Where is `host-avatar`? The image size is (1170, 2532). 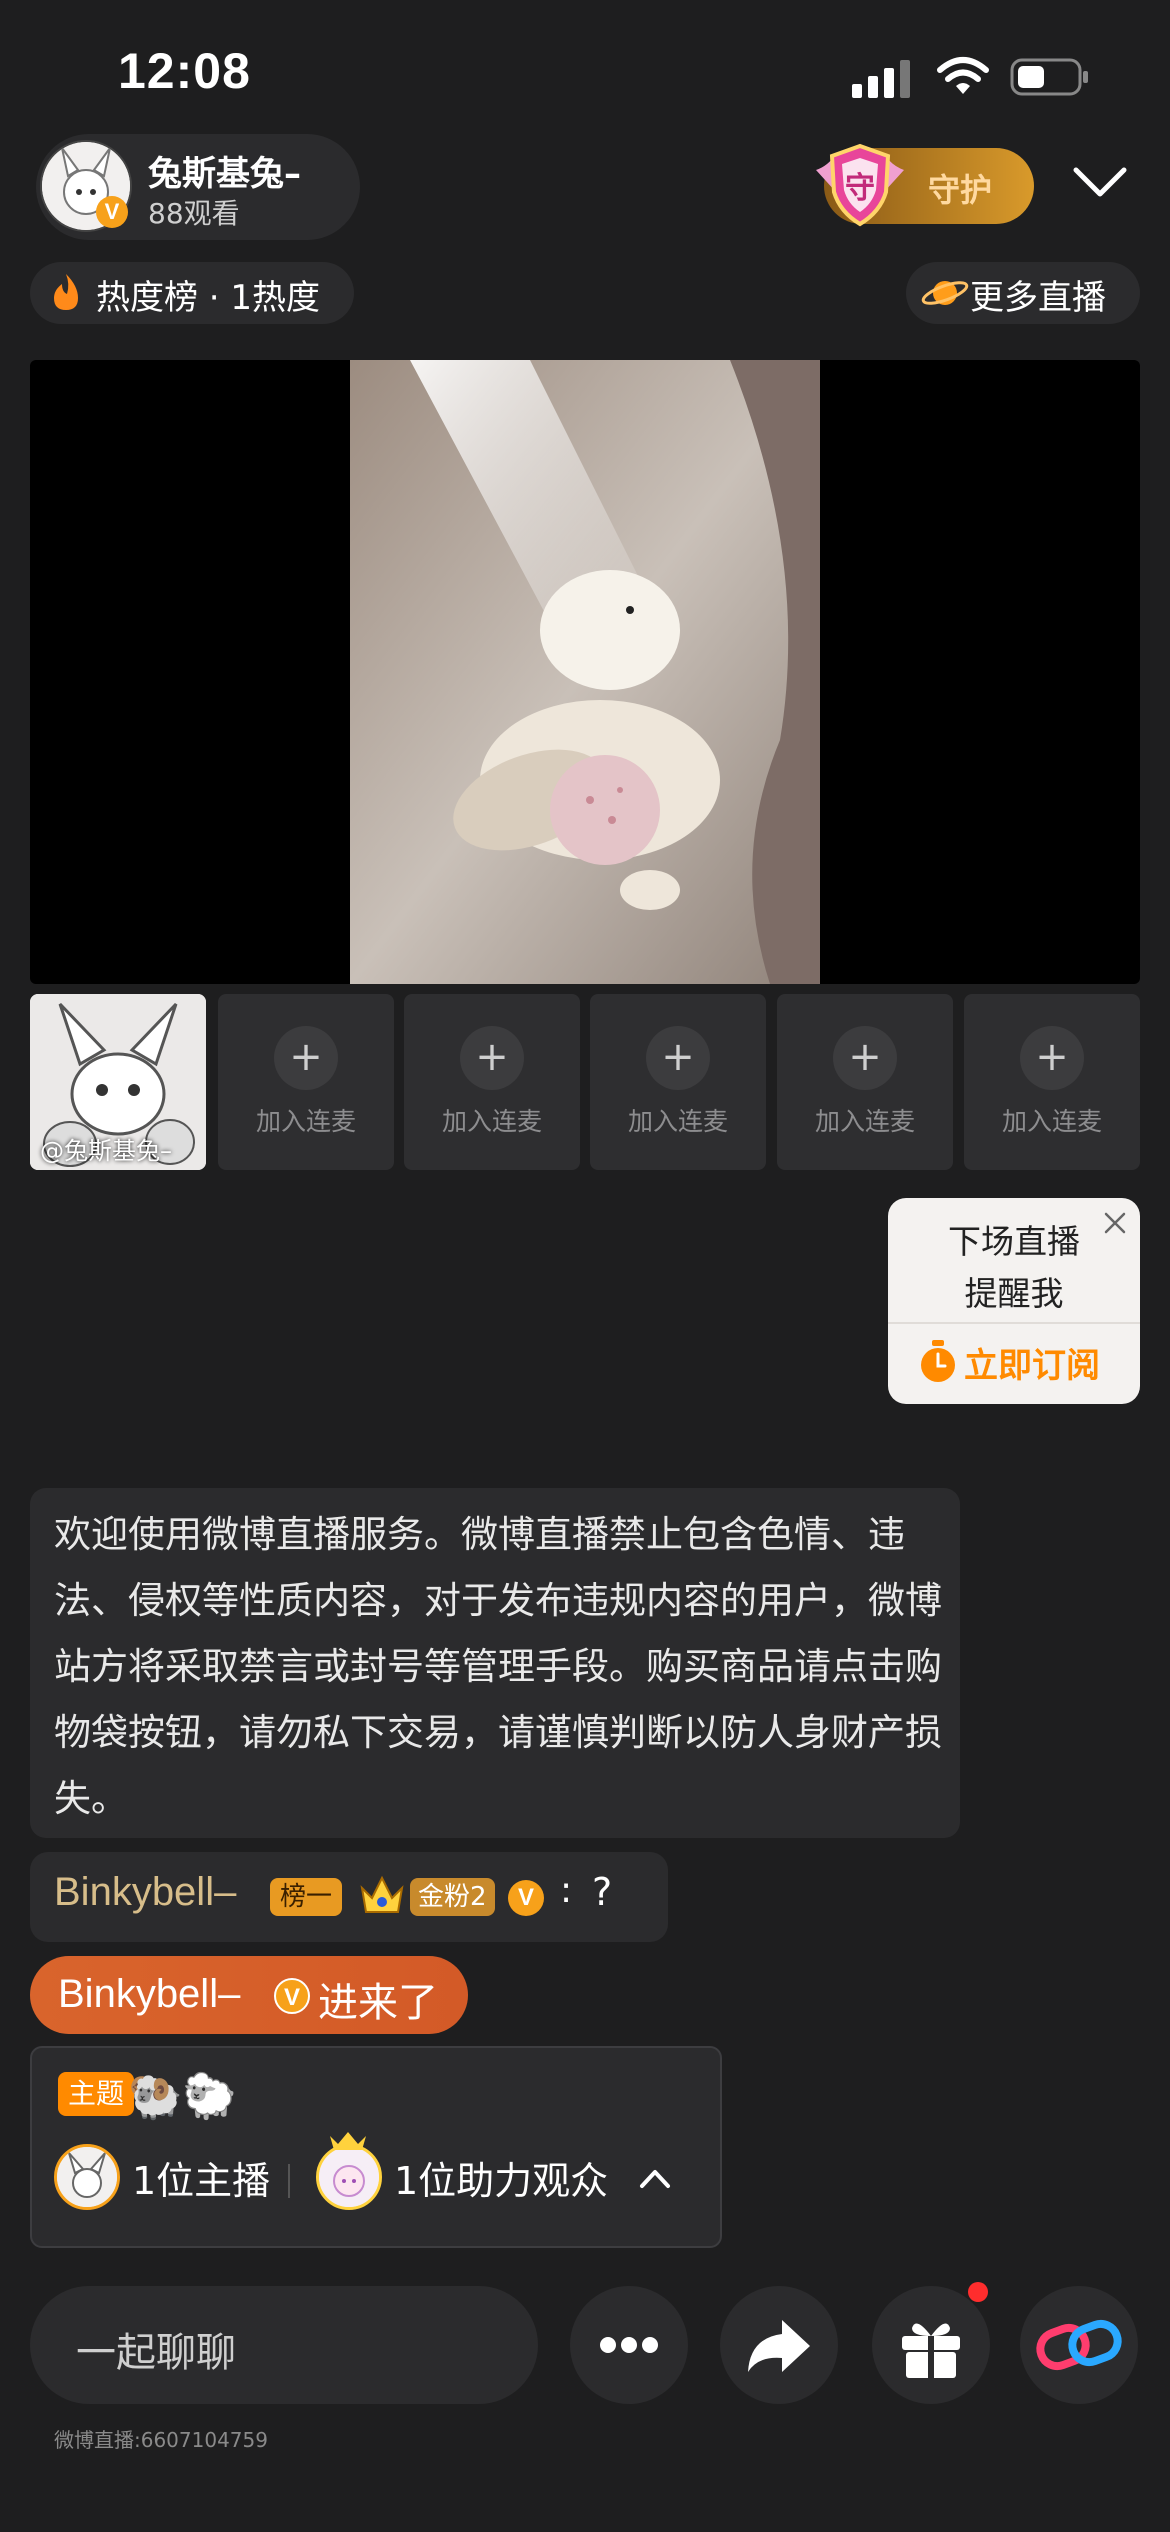
host-avatar is located at coordinates (87, 2177).